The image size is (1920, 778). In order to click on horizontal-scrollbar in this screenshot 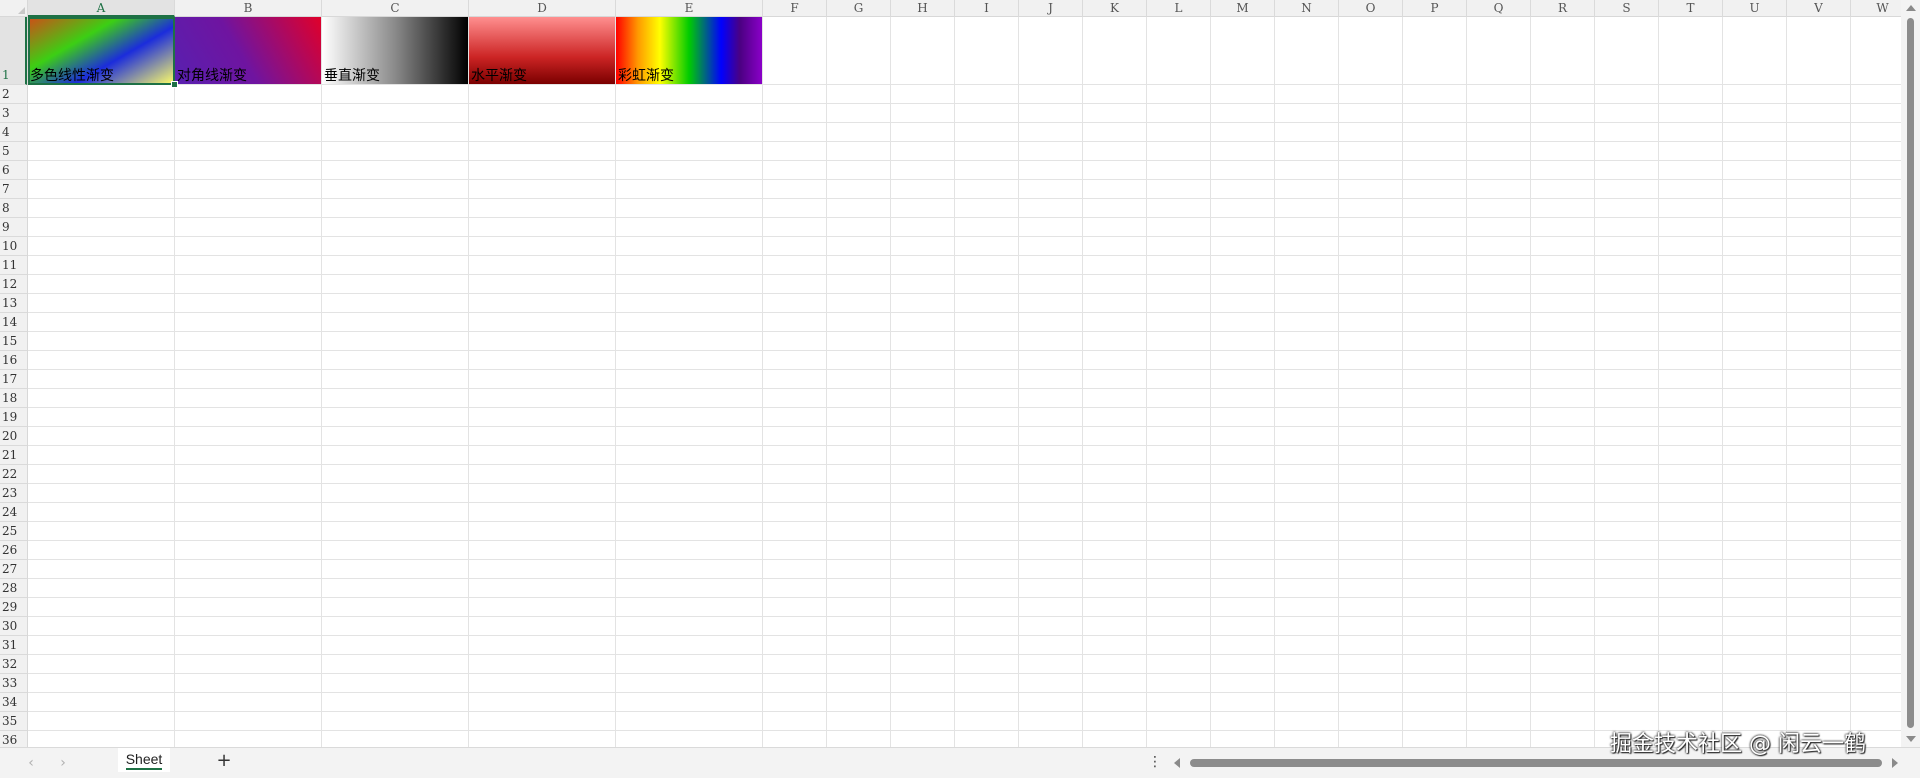, I will do `click(1536, 763)`.